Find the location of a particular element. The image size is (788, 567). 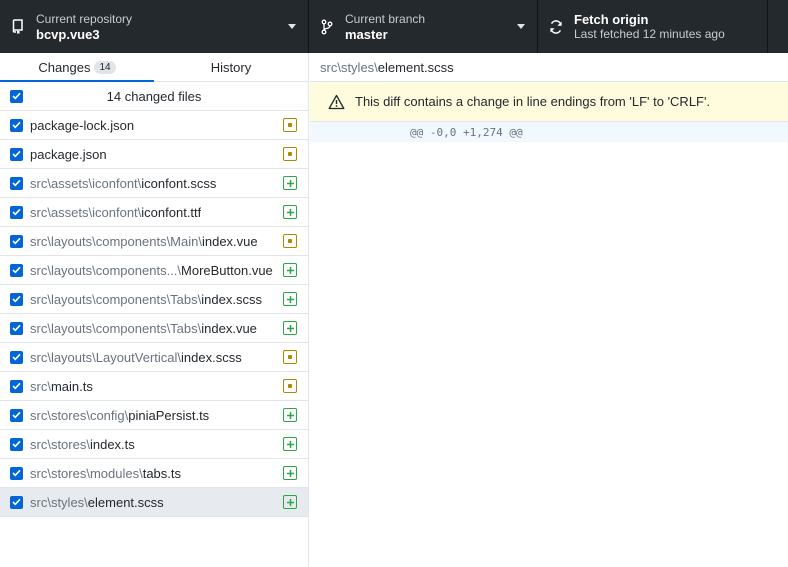

file-row: src\layouts\components...\MoreButton.vue is located at coordinates (154, 270).